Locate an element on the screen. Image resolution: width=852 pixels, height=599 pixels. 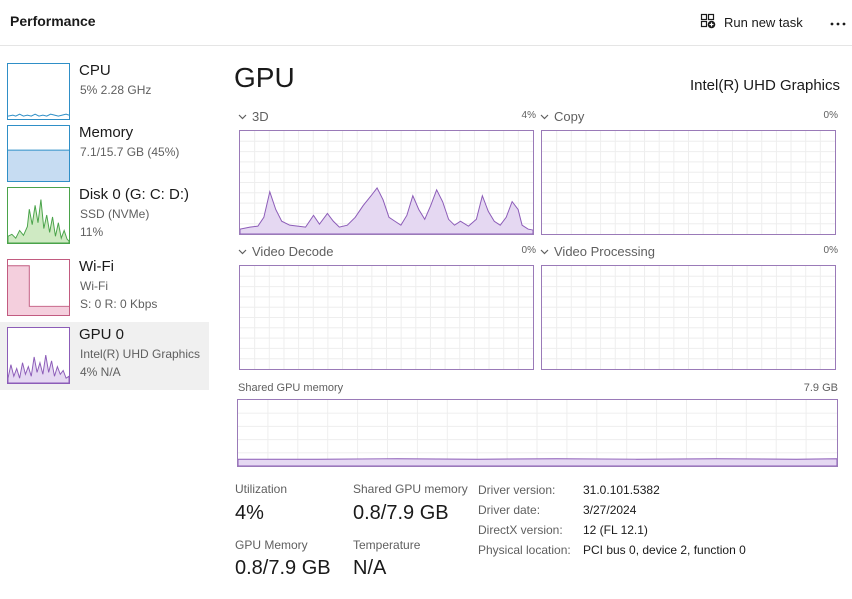
sidebar-item-detail-2: 11% is located at coordinates (92, 232).